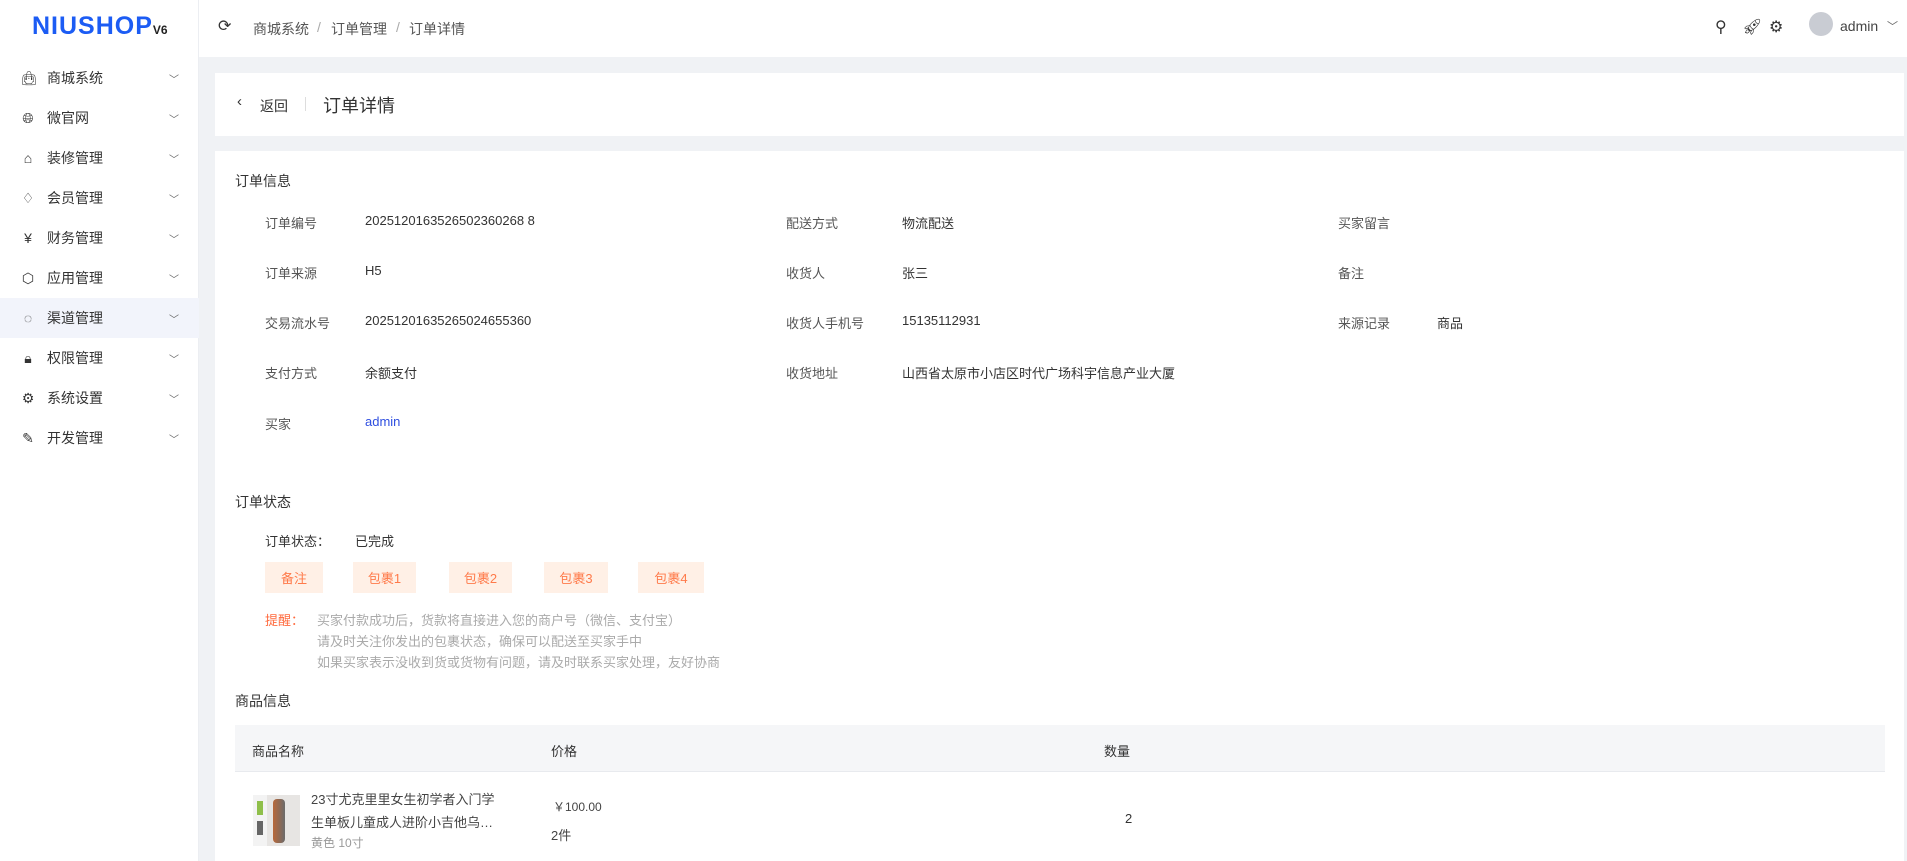 This screenshot has height=861, width=1907. What do you see at coordinates (29, 77) in the screenshot?
I see `bag-icon: 👜︎` at bounding box center [29, 77].